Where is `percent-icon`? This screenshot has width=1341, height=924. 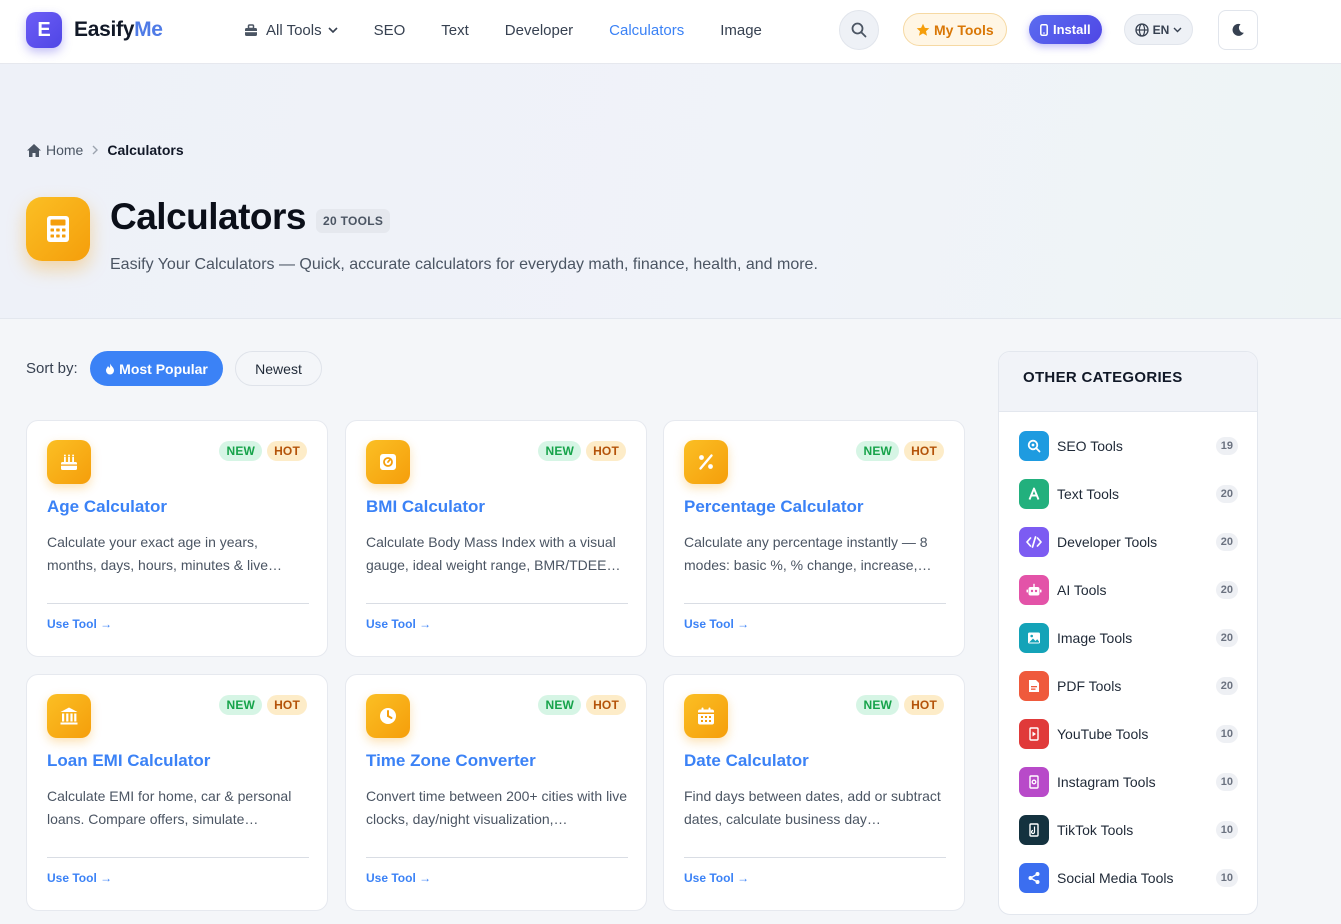
percent-icon is located at coordinates (706, 462).